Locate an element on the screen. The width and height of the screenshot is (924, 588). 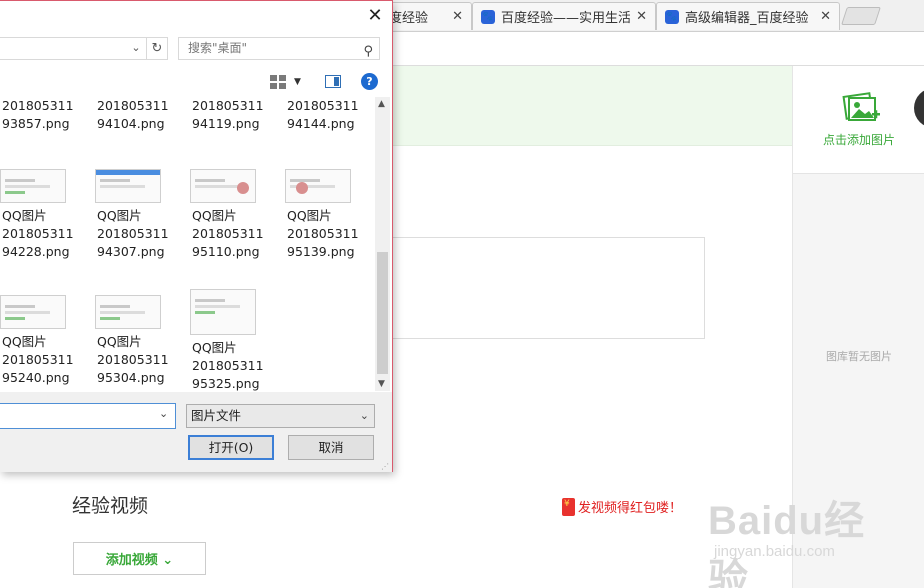
preview-pane-icon is located at coordinates (333, 81).